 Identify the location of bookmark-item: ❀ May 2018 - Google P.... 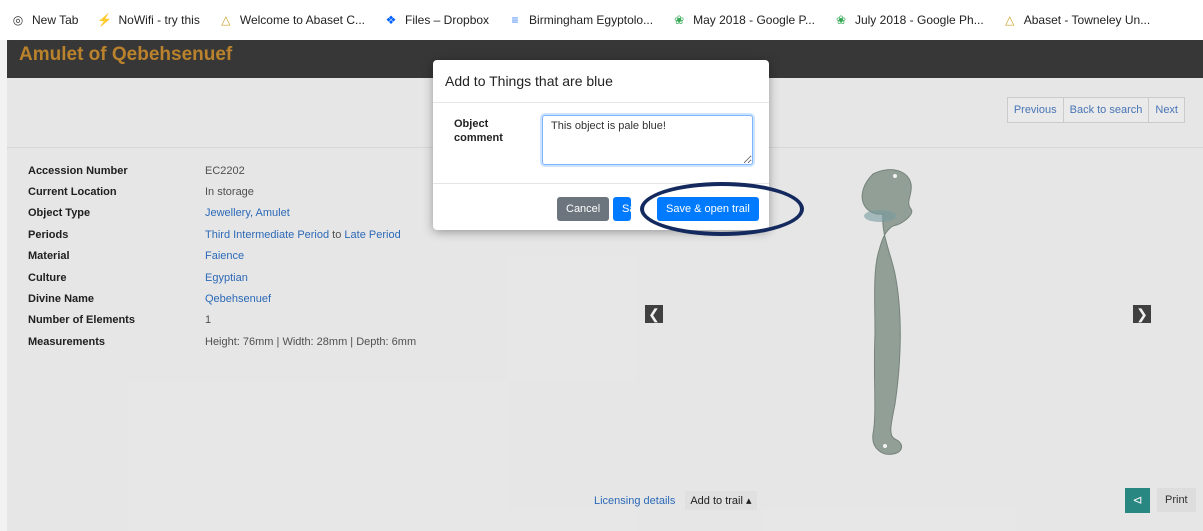
(743, 20).